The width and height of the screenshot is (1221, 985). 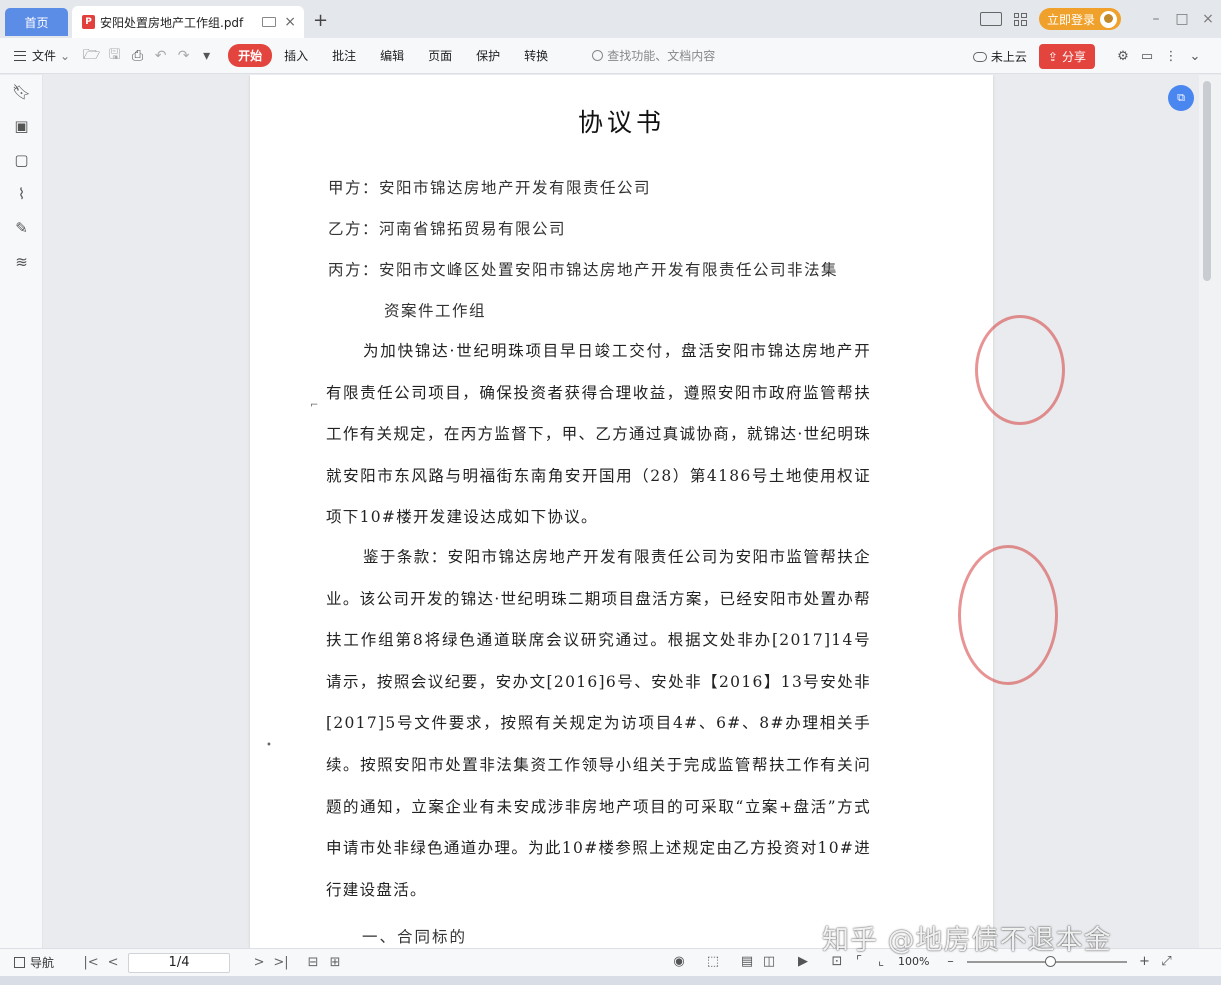 I want to click on zoom-slider-handle, so click(x=1051, y=961).